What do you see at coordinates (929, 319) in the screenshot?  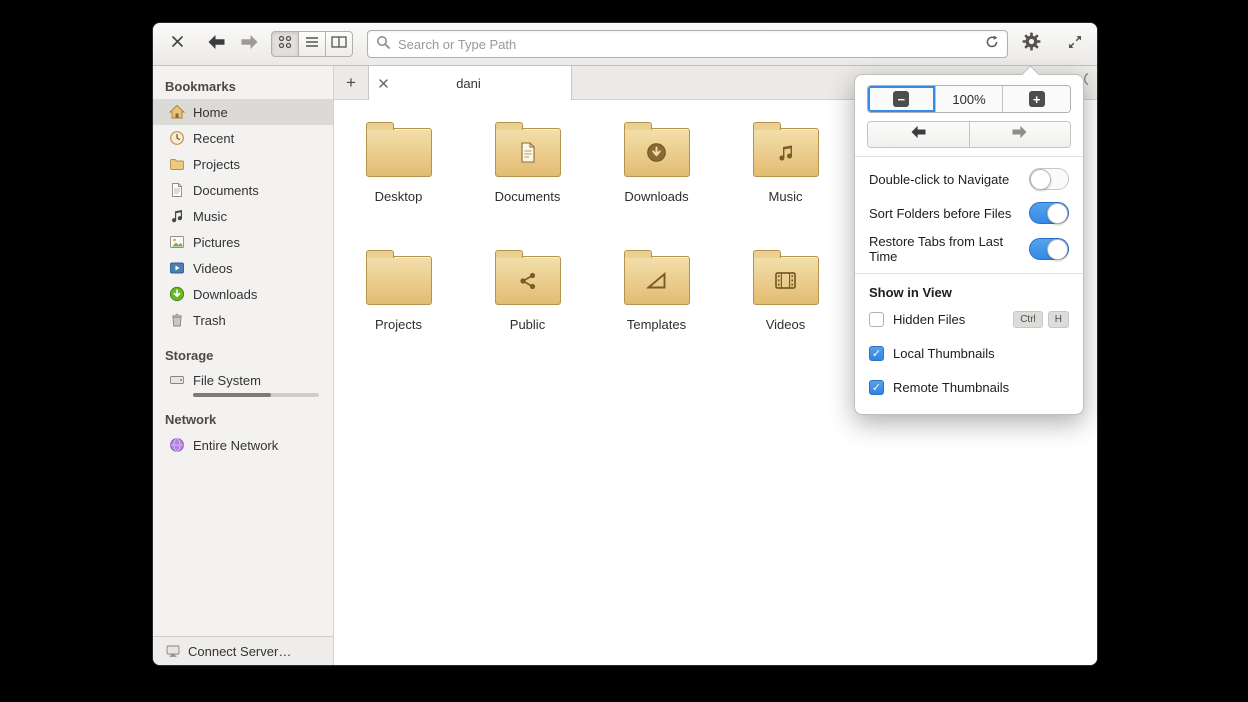 I see `hidden-files-label: Hidden Files` at bounding box center [929, 319].